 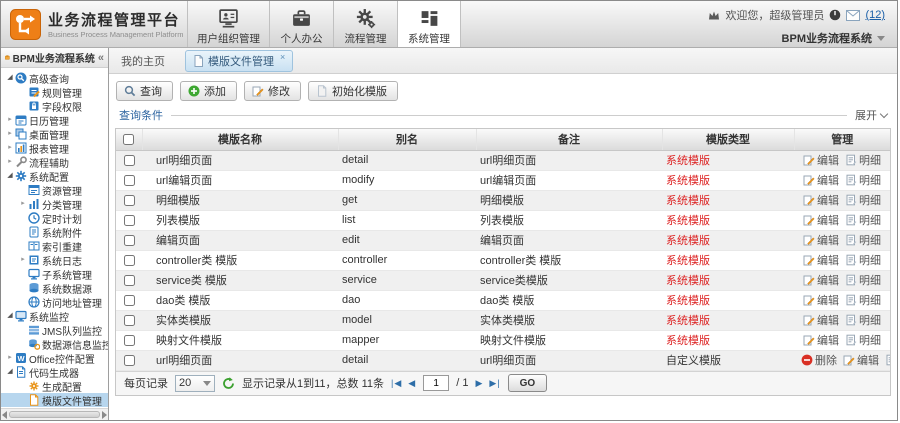 I want to click on sidebar-item-索引重建: 索引重建, so click(x=54, y=246).